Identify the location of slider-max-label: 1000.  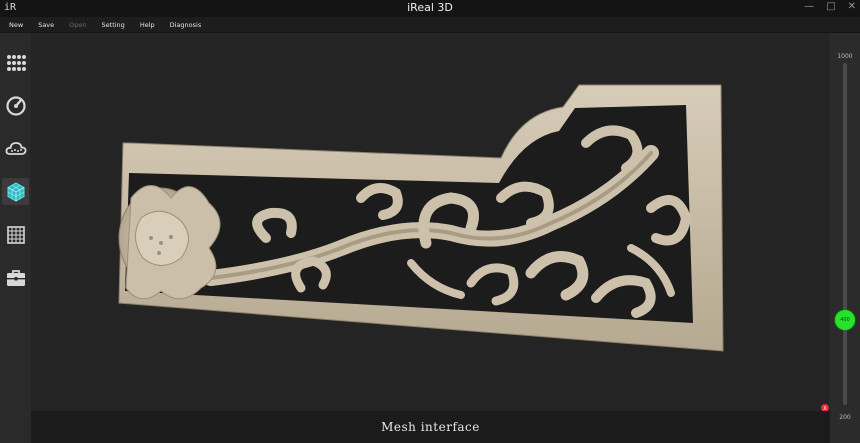
(845, 56).